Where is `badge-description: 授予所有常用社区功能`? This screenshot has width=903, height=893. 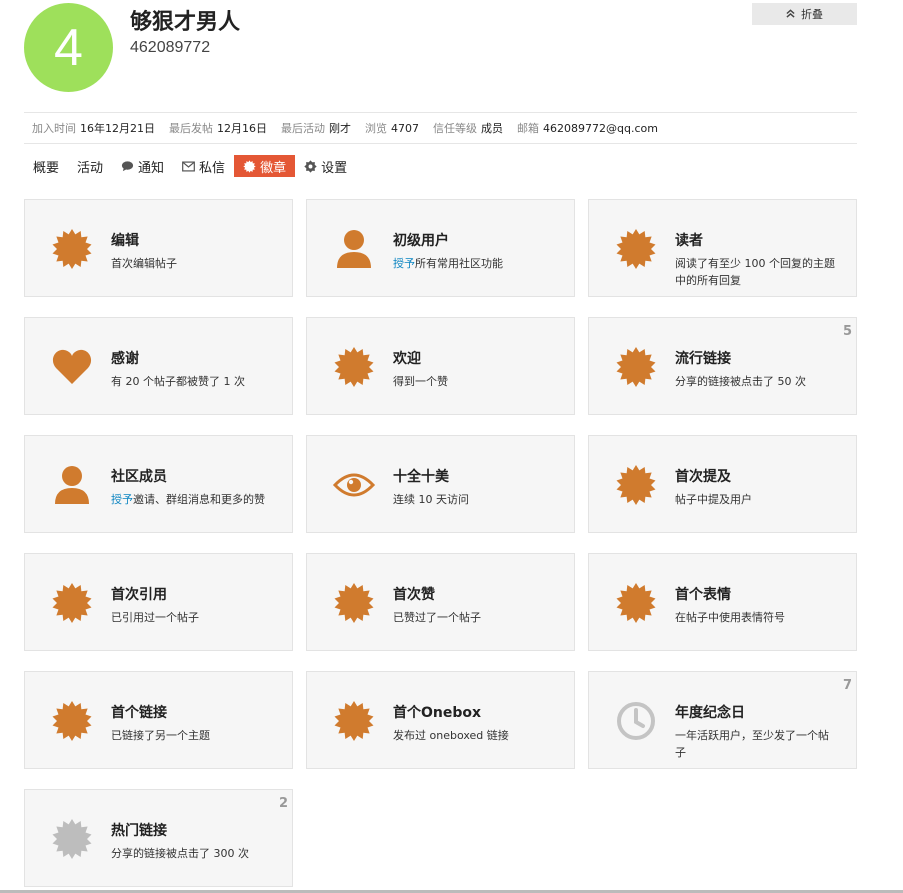 badge-description: 授予所有常用社区功能 is located at coordinates (473, 264).